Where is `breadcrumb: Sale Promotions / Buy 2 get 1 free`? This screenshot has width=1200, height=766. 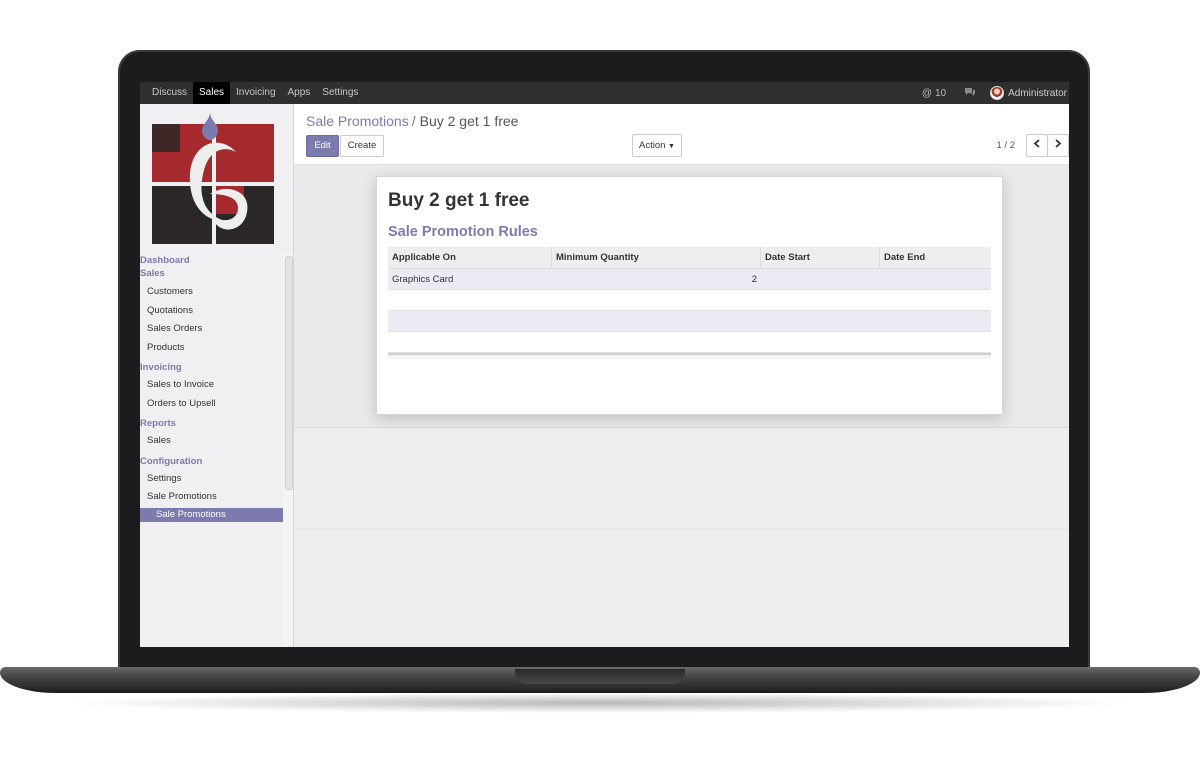
breadcrumb: Sale Promotions / Buy 2 get 1 free is located at coordinates (412, 121).